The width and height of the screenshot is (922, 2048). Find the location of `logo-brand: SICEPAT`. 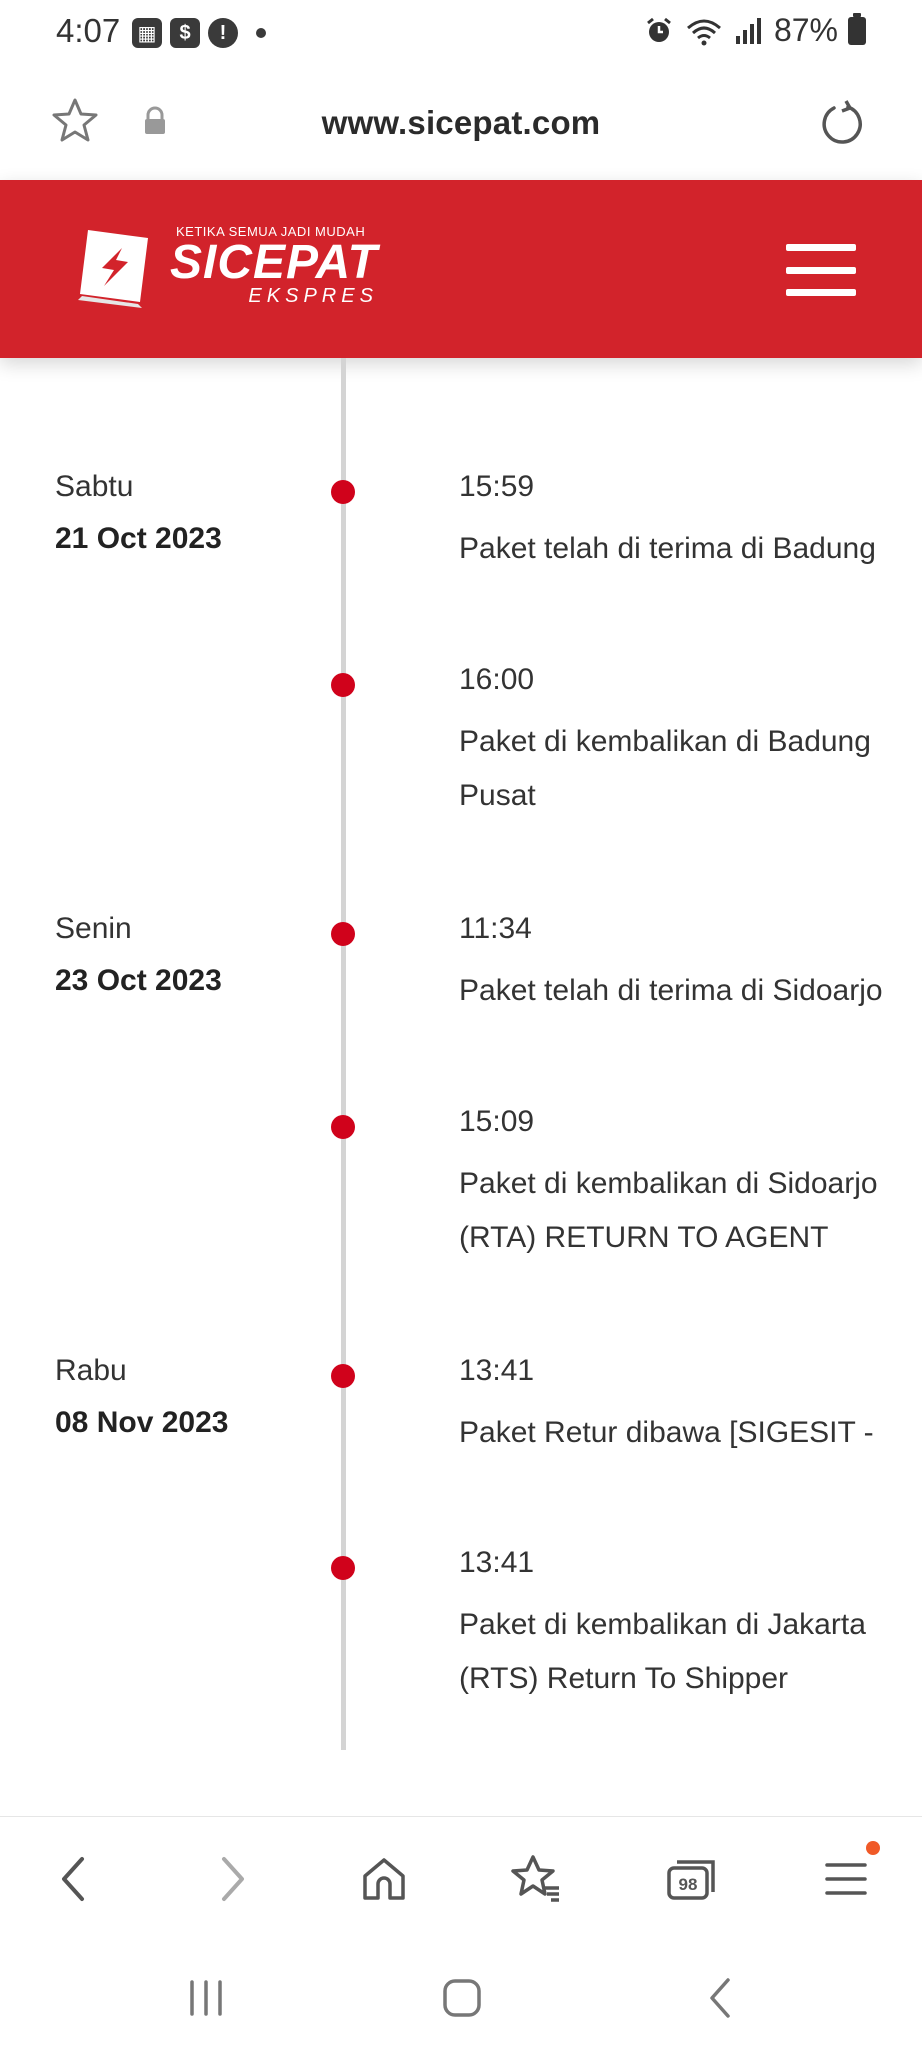

logo-brand: SICEPAT is located at coordinates (274, 262).